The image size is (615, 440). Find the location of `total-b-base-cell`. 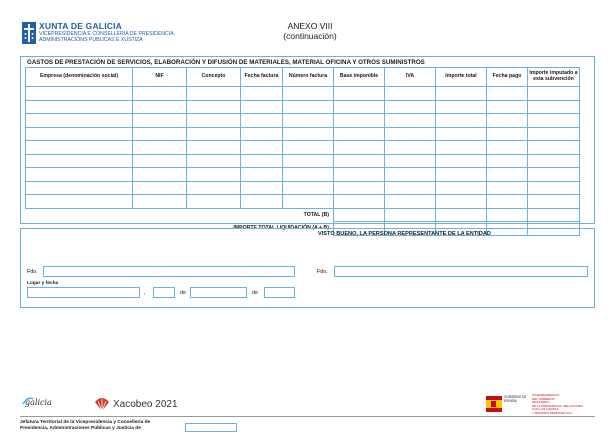

total-b-base-cell is located at coordinates (359, 214).